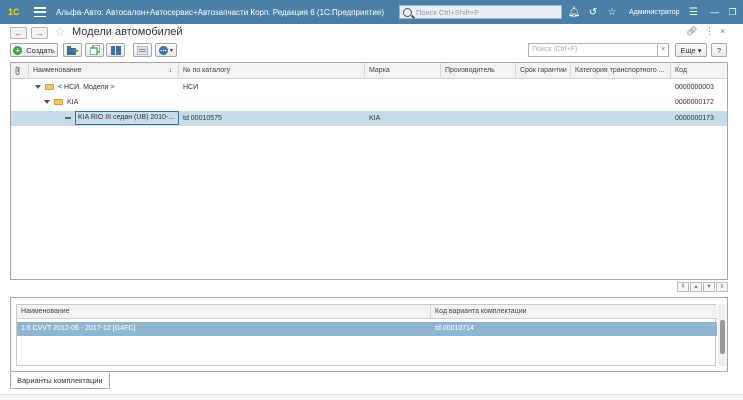 Image resolution: width=743 pixels, height=400 pixels. Describe the element at coordinates (14, 12) in the screenshot. I see `app-logo: 1С` at that location.